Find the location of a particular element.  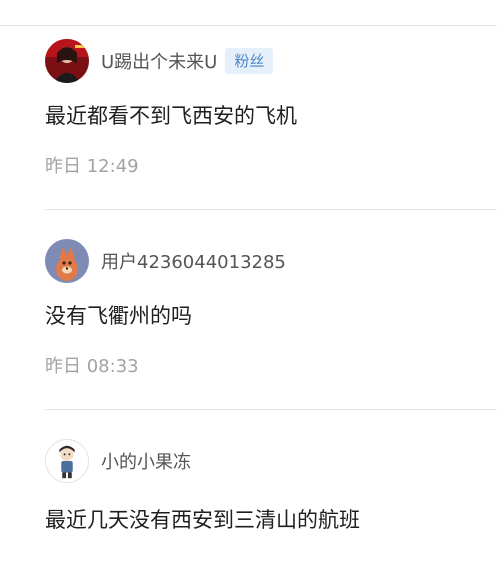

comment-header: 小的小果冻 is located at coordinates (118, 461).